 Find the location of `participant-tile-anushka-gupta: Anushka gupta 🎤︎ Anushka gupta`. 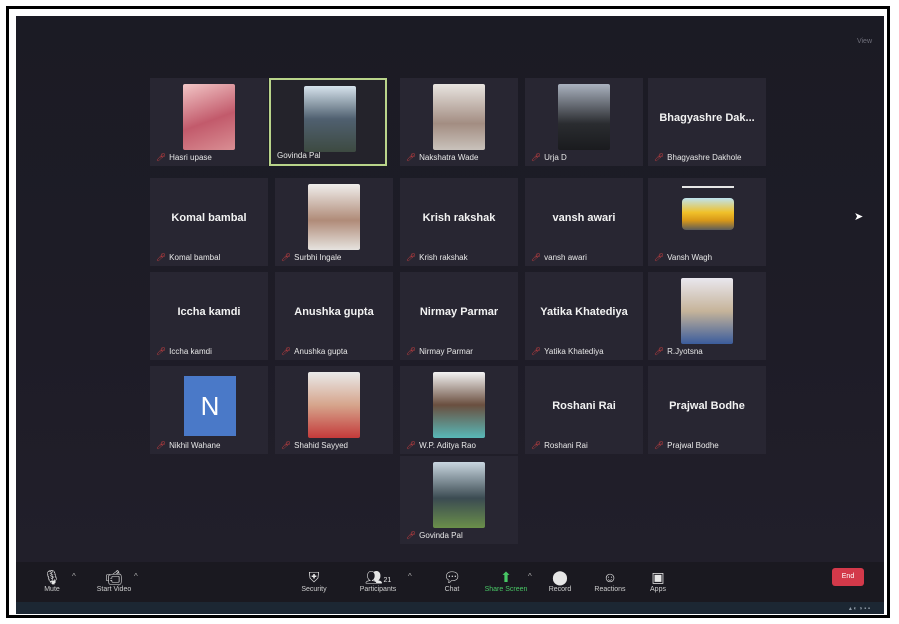

participant-tile-anushka-gupta: Anushka gupta 🎤︎ Anushka gupta is located at coordinates (334, 316).